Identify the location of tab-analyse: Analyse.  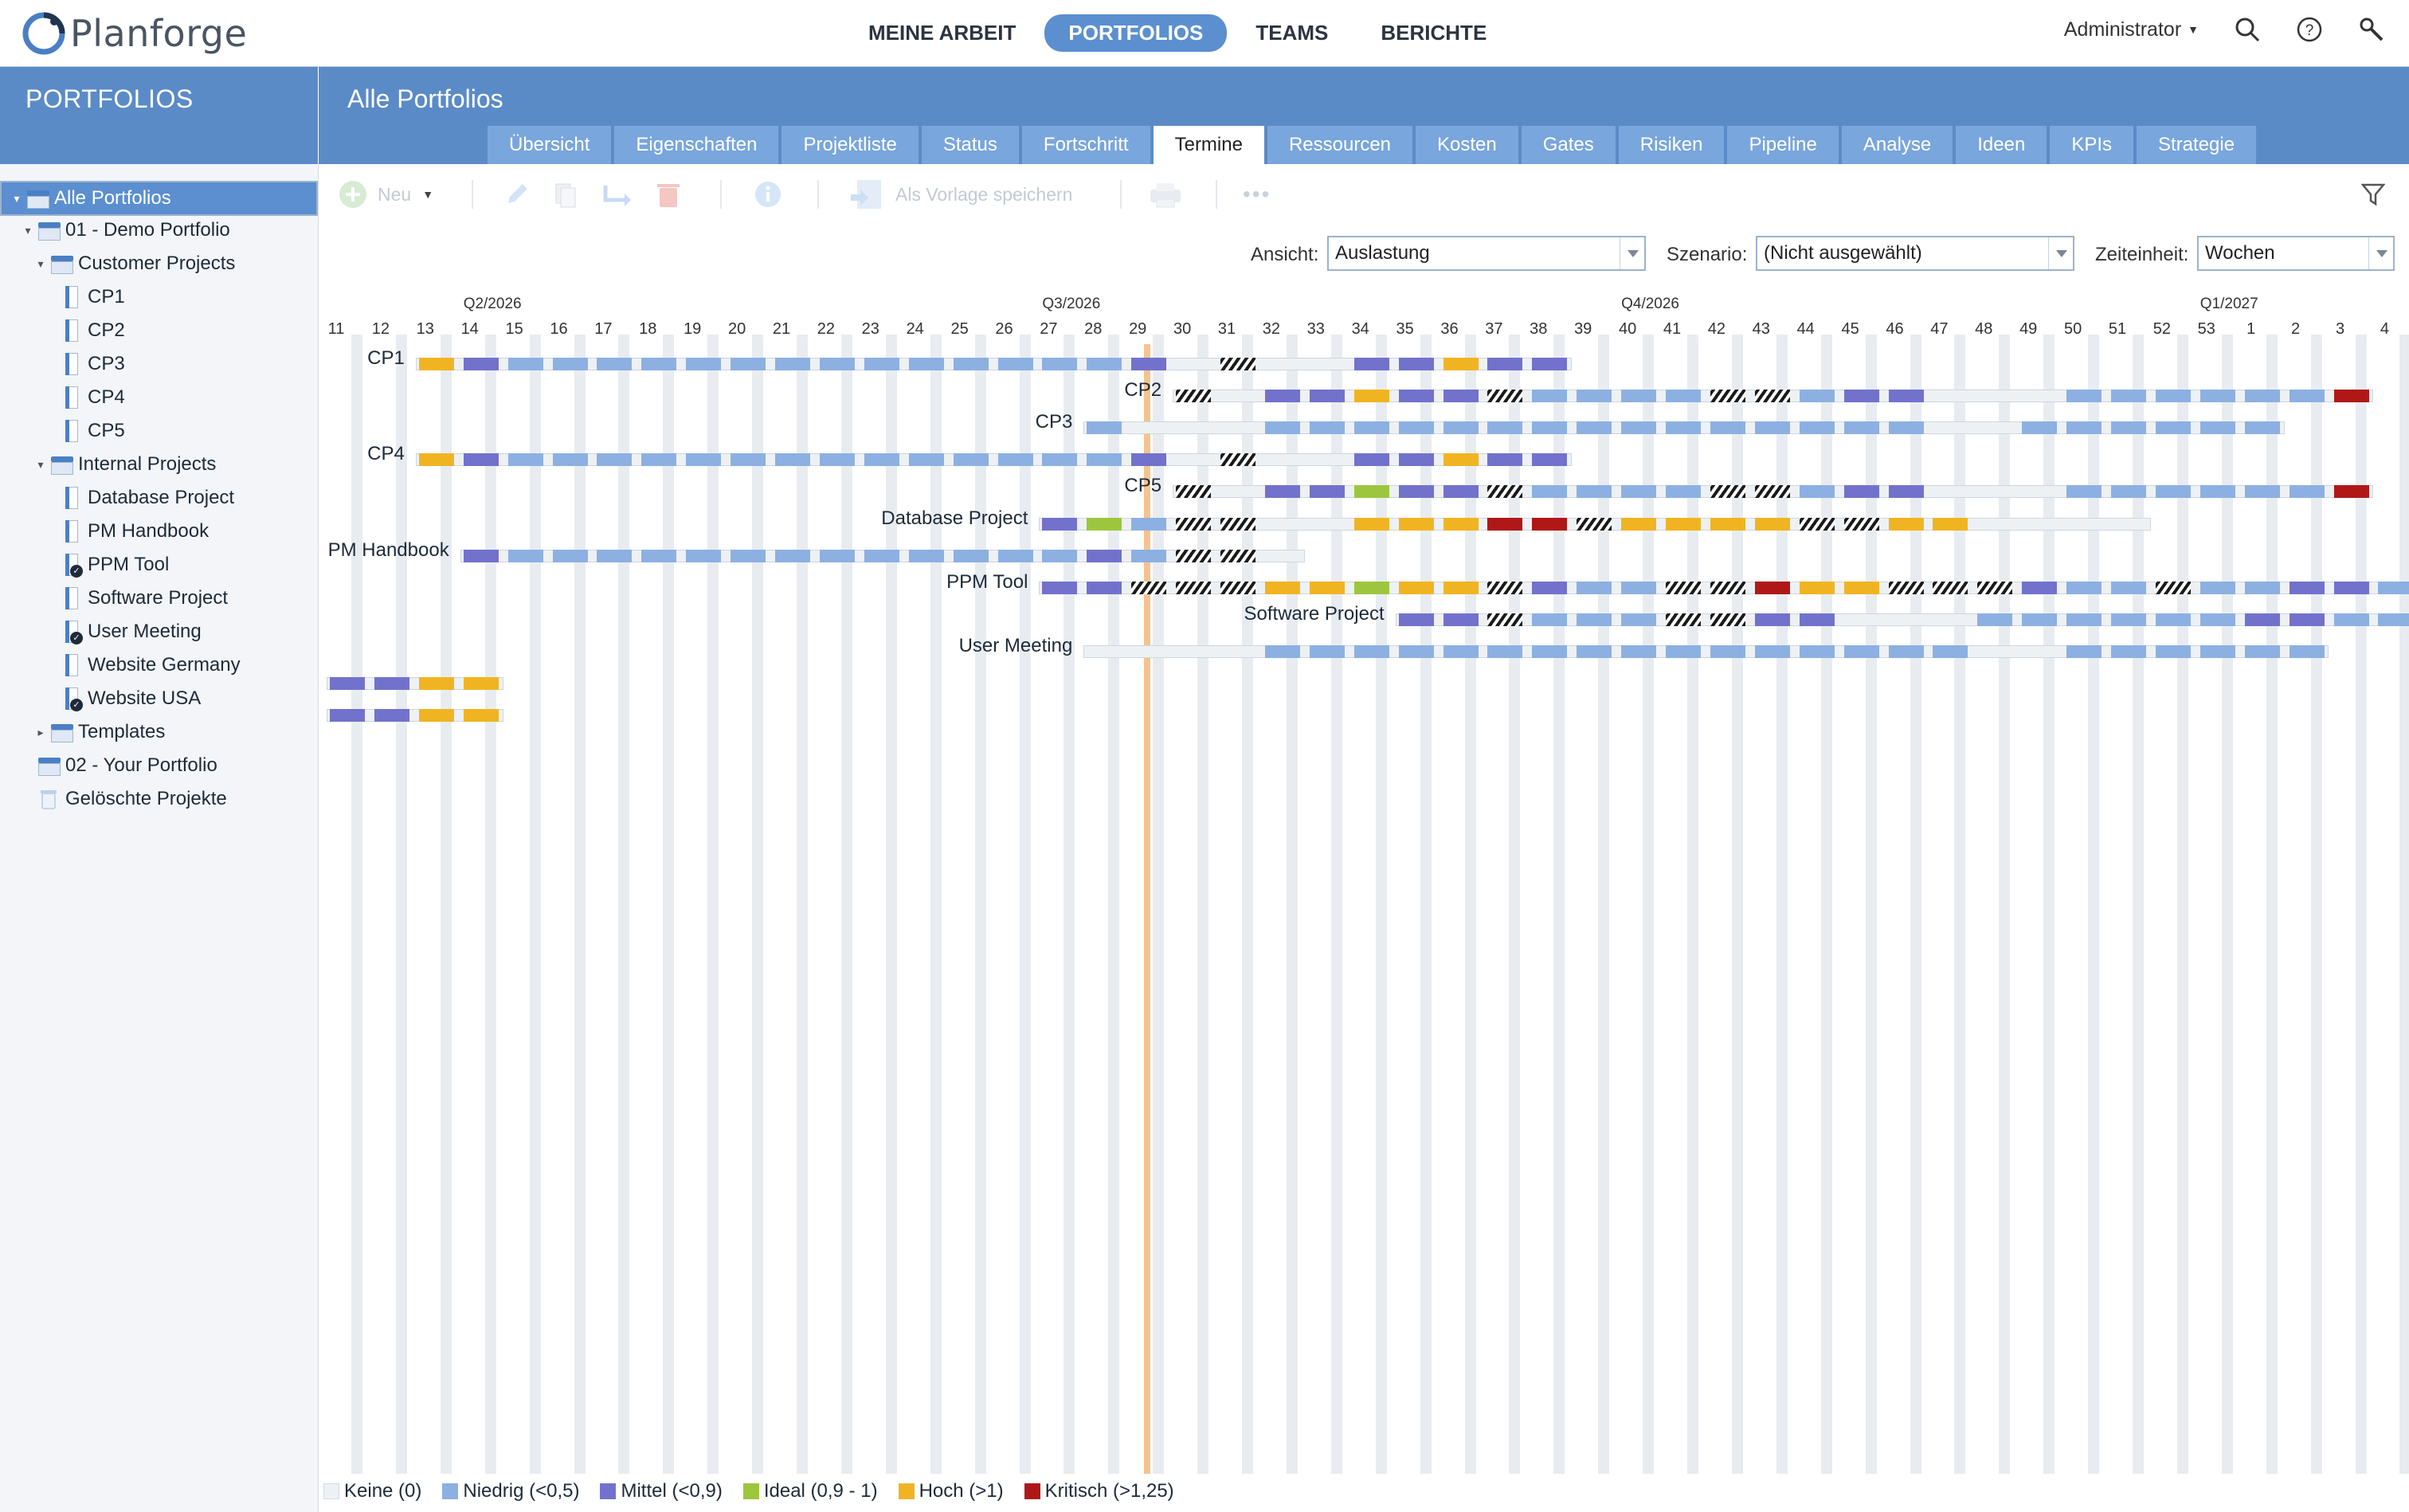
(1897, 145).